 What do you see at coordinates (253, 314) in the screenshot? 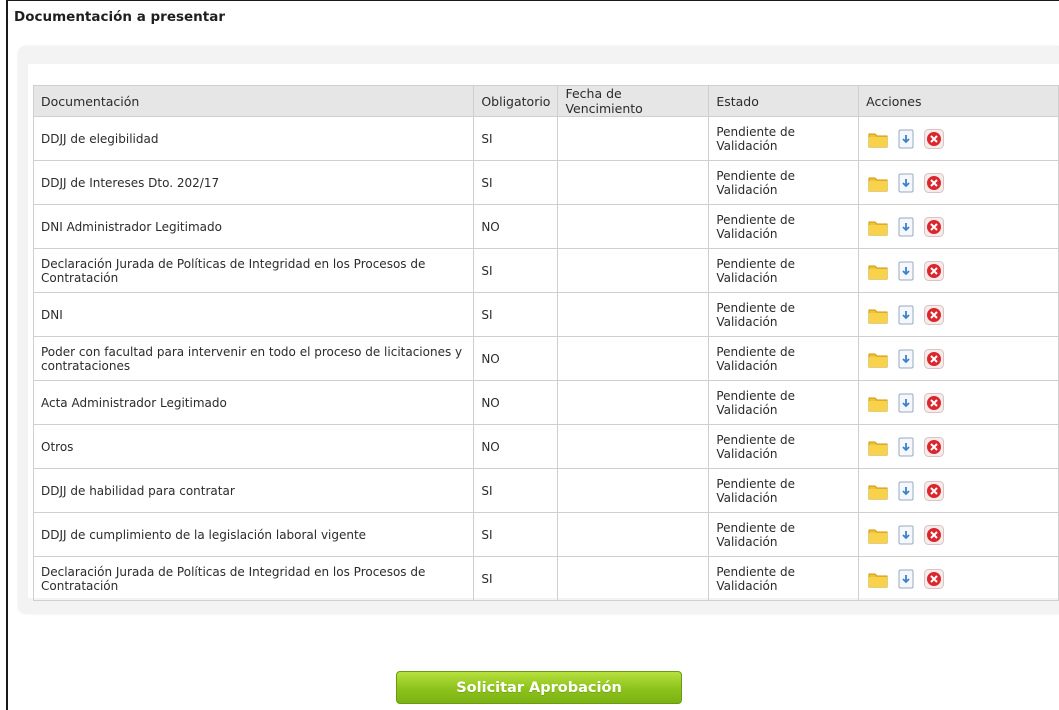
I see `cell-documentacion: DNI` at bounding box center [253, 314].